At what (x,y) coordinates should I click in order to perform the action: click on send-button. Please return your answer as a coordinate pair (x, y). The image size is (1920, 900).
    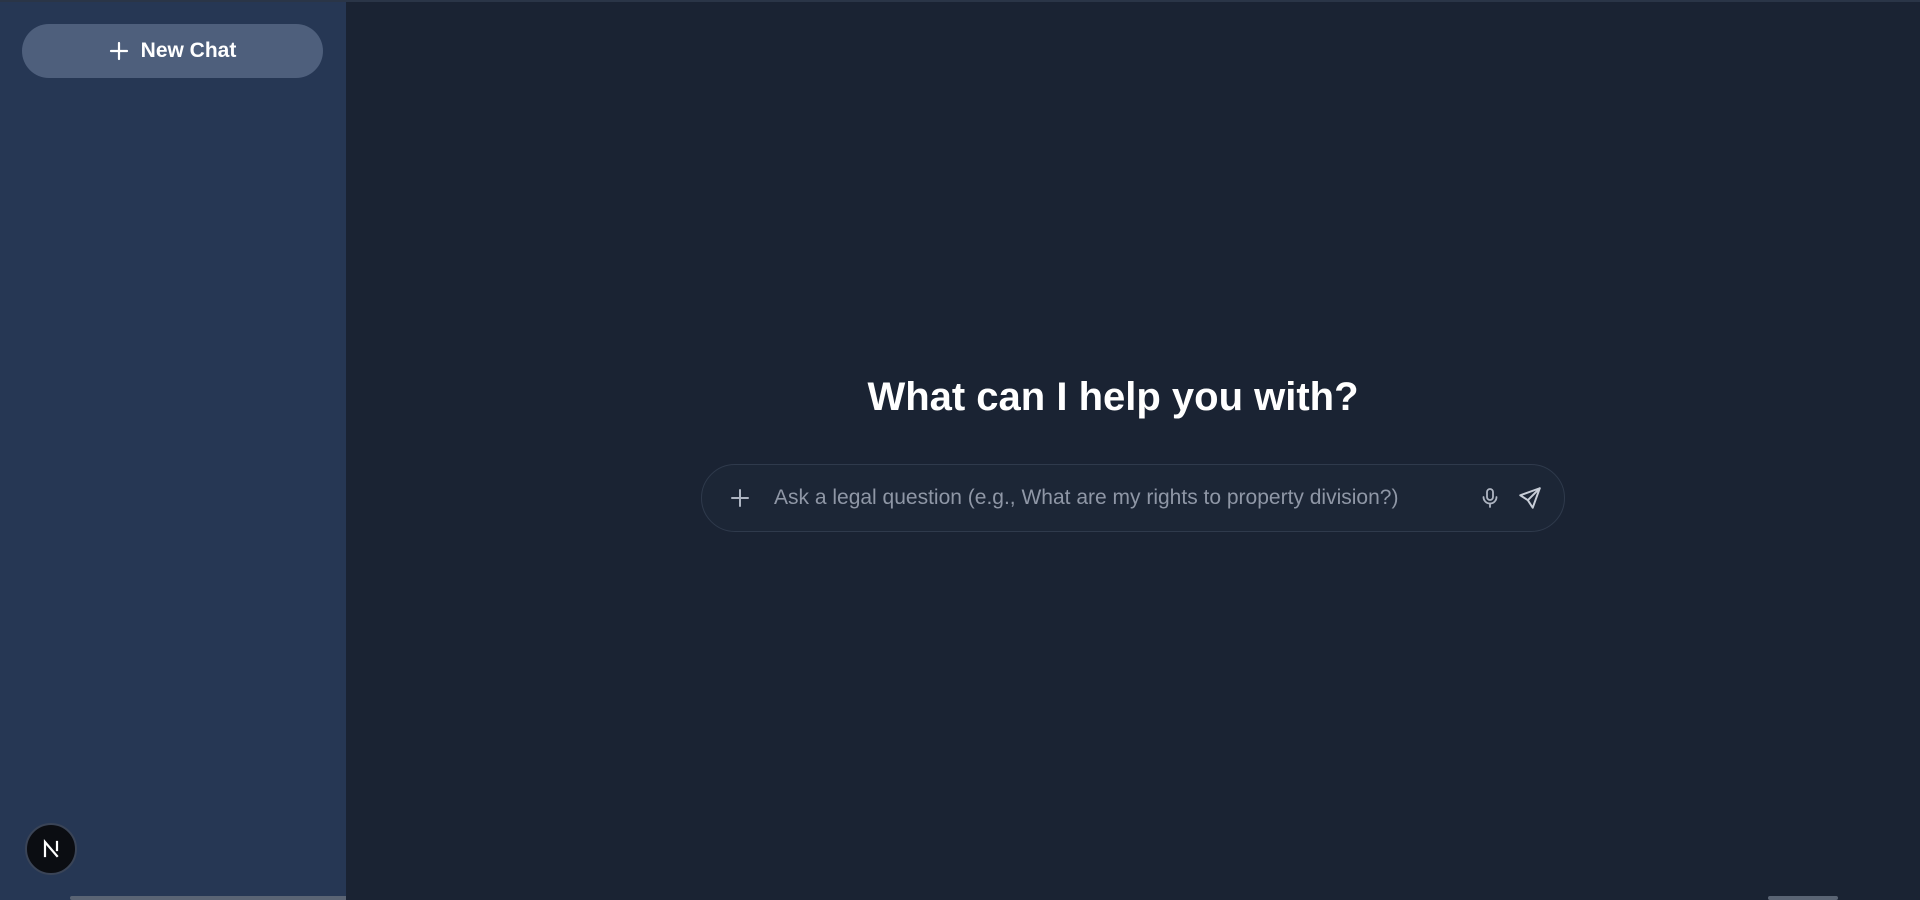
    Looking at the image, I should click on (1530, 498).